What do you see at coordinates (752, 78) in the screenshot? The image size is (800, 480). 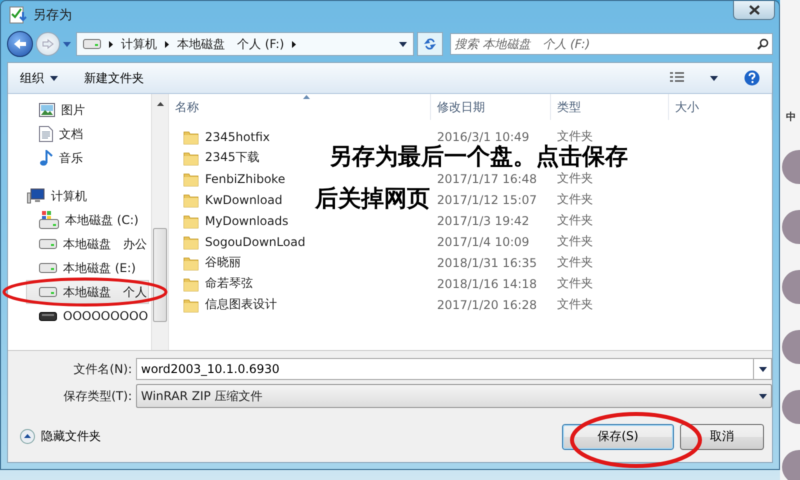 I see `help-icon` at bounding box center [752, 78].